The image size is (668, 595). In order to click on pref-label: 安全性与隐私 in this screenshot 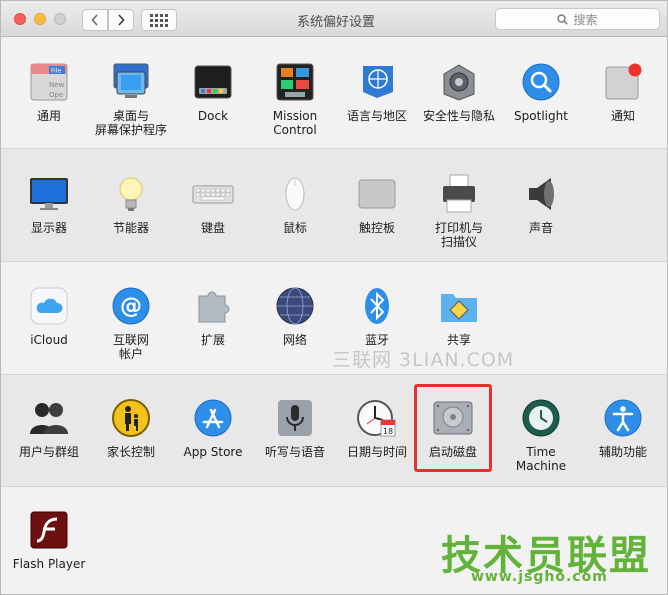, I will do `click(458, 116)`.